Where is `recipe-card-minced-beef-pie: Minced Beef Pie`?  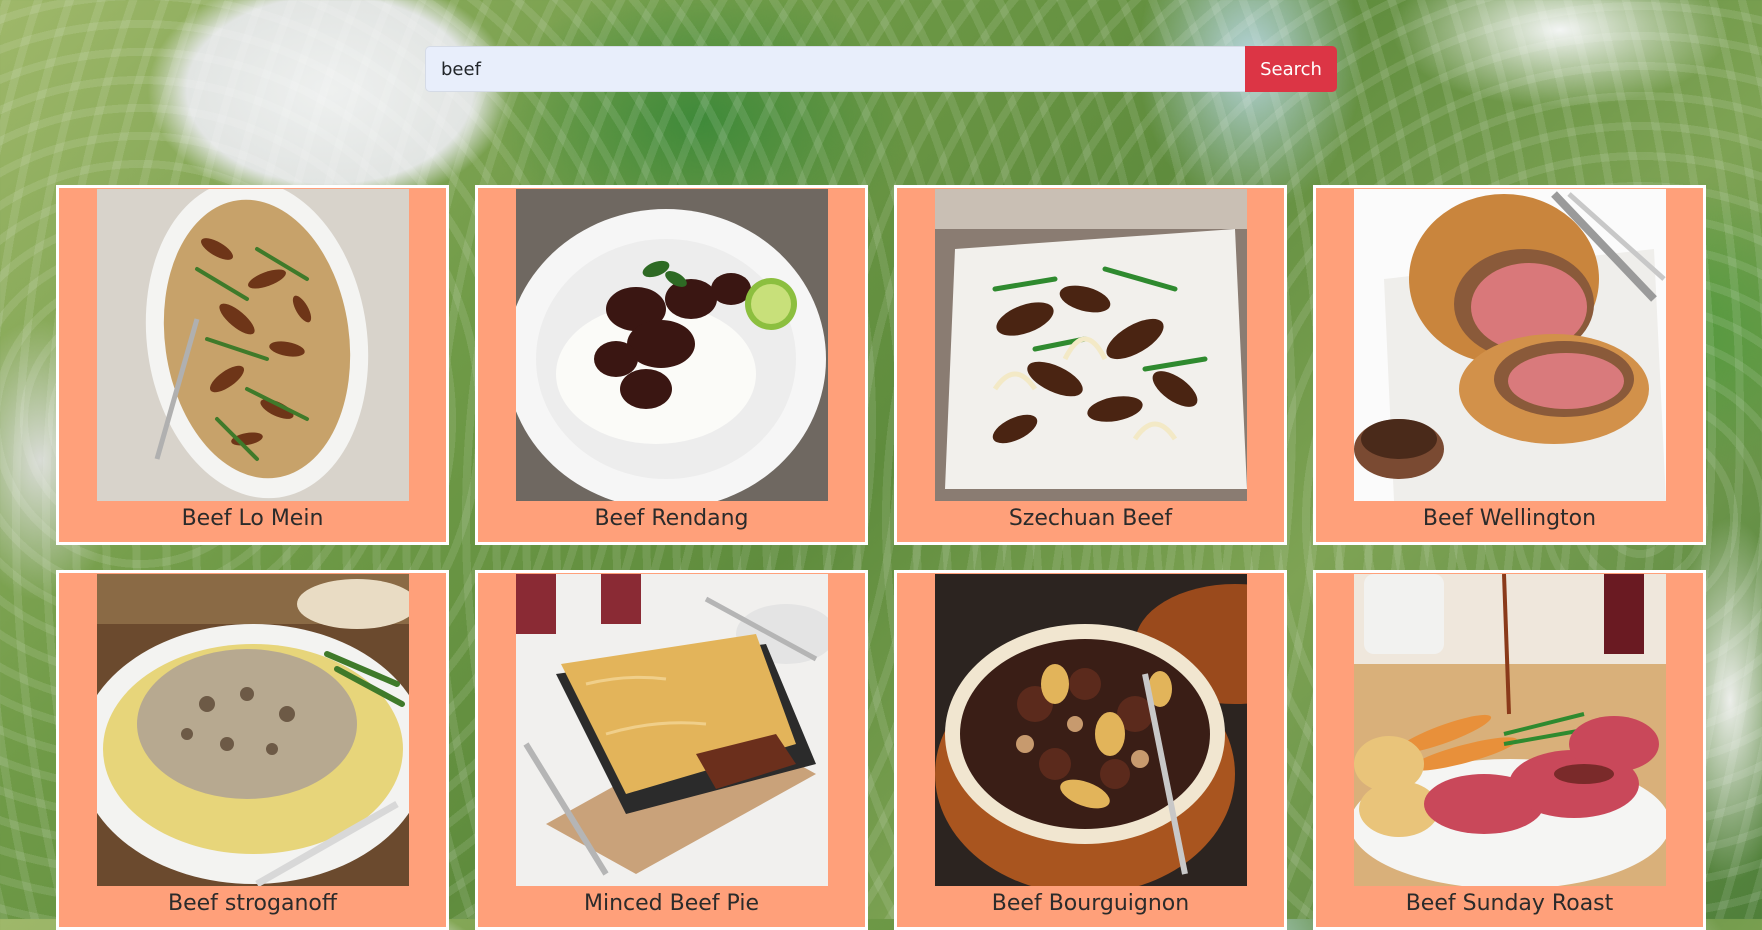
recipe-card-minced-beef-pie: Minced Beef Pie is located at coordinates (671, 750).